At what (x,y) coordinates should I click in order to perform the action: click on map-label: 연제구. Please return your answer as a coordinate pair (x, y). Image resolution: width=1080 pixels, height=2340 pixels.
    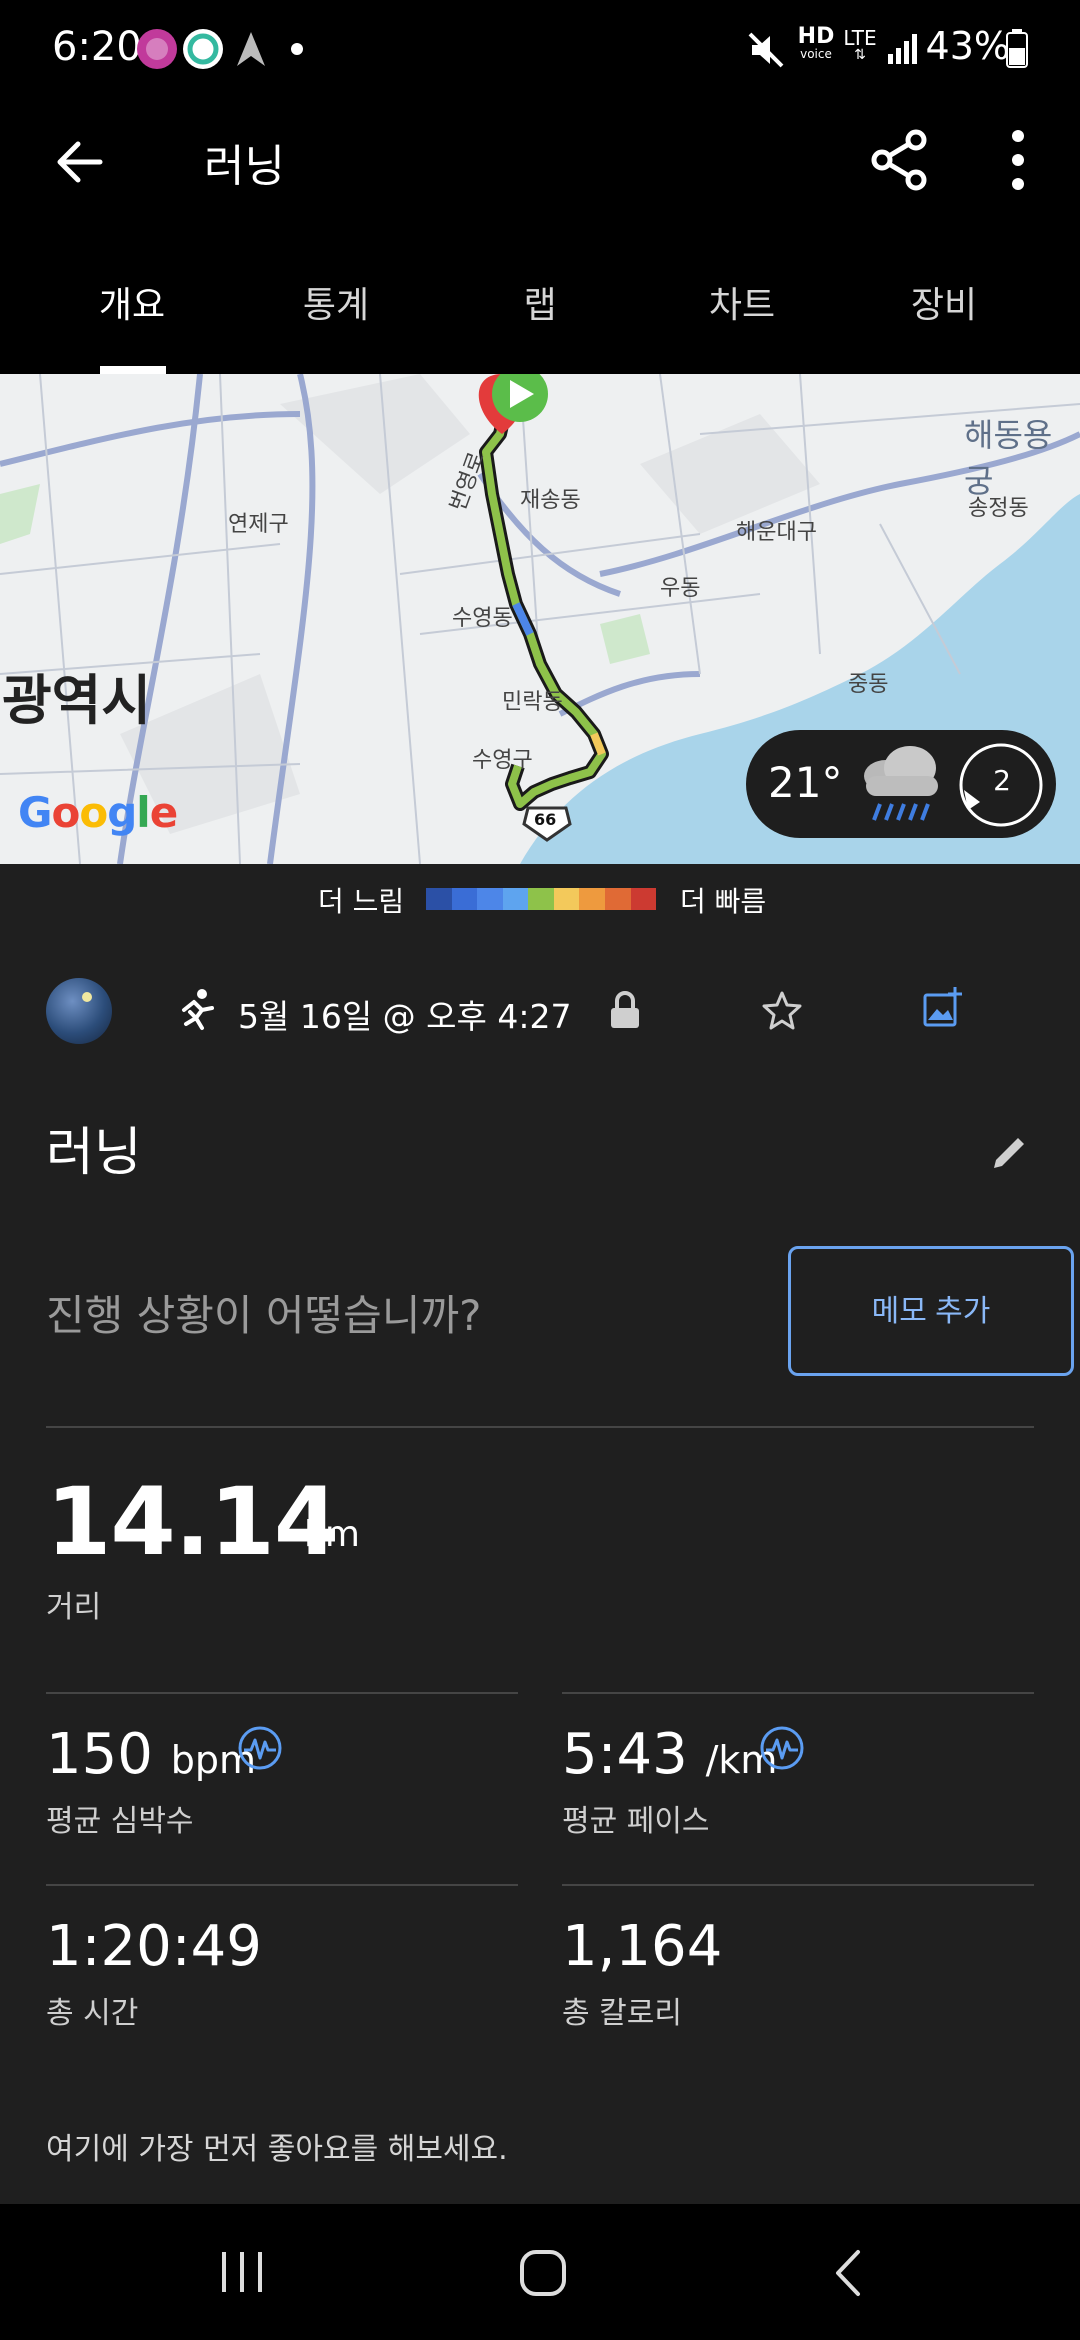
    Looking at the image, I should click on (258, 524).